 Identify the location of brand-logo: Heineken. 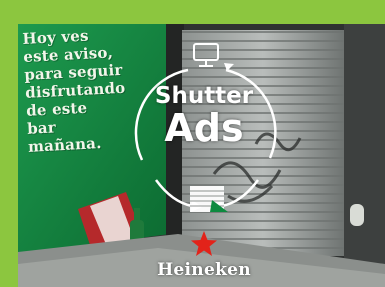
(204, 270).